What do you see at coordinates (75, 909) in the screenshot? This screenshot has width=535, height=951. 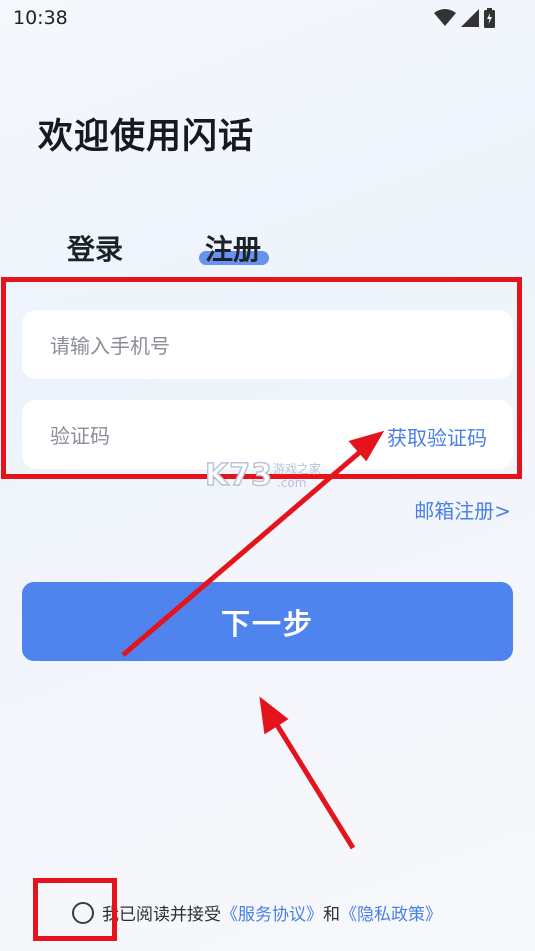 I see `checkbox-highlight-box` at bounding box center [75, 909].